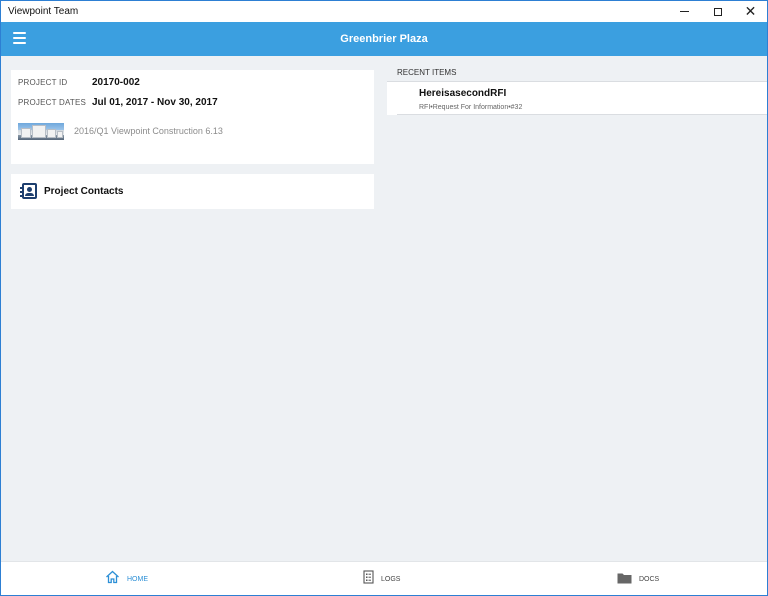 This screenshot has width=768, height=596. I want to click on window-title: Viewpoint Team, so click(43, 11).